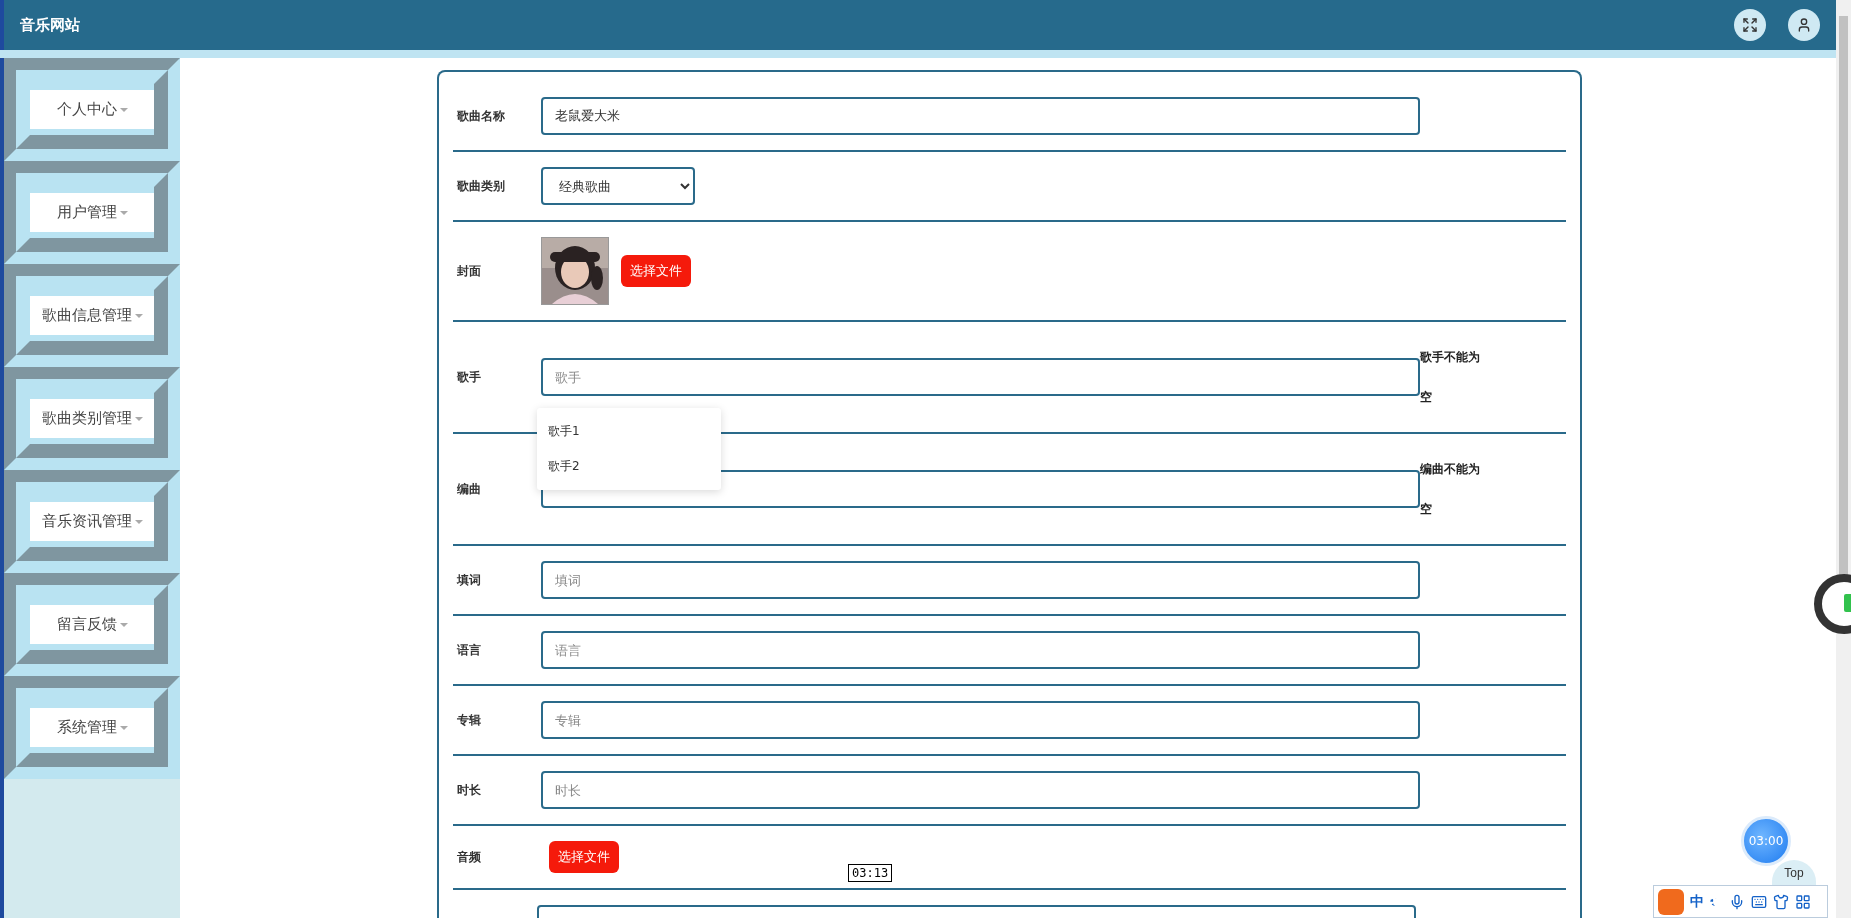 This screenshot has width=1851, height=918. I want to click on field-label: 语言, so click(469, 650).